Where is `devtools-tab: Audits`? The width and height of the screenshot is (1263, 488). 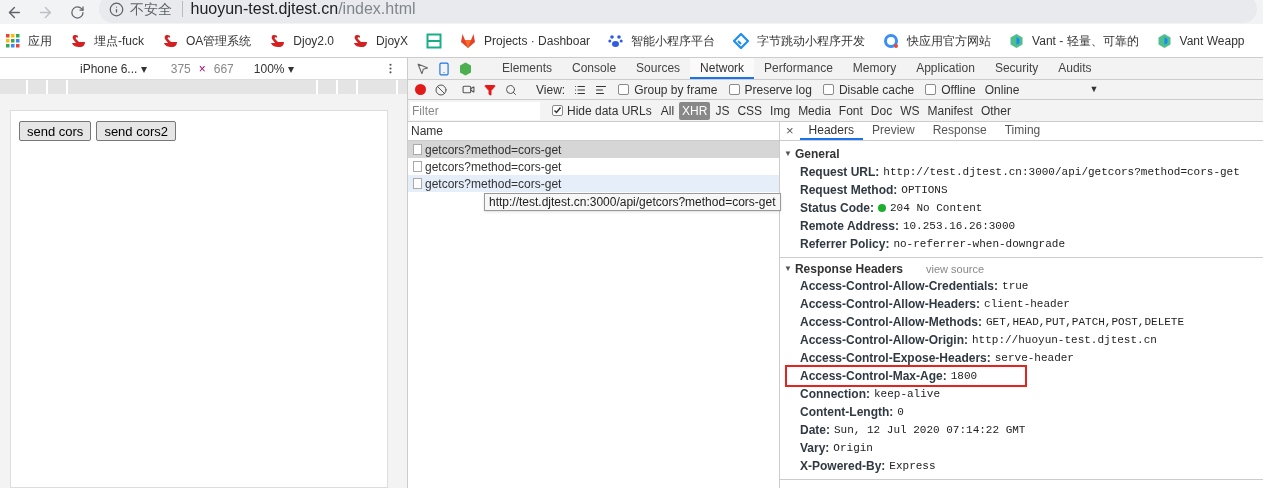 devtools-tab: Audits is located at coordinates (1075, 68).